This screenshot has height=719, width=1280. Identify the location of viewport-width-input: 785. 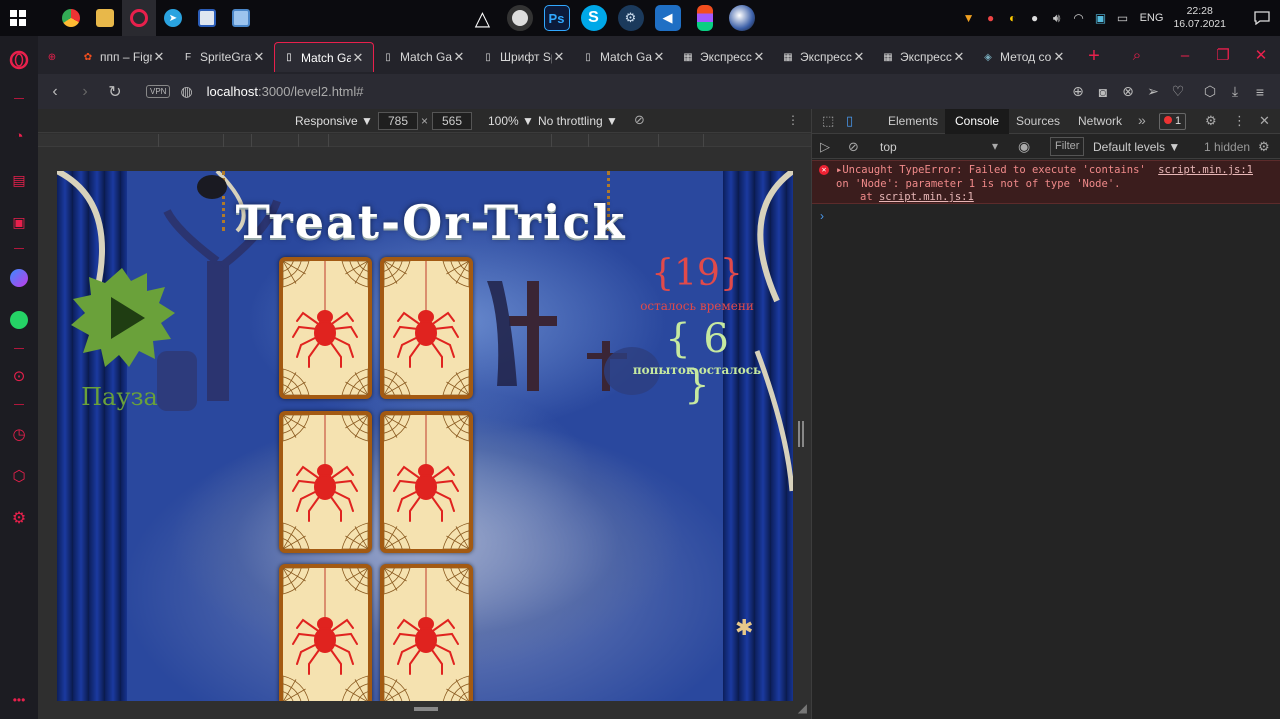
(398, 121).